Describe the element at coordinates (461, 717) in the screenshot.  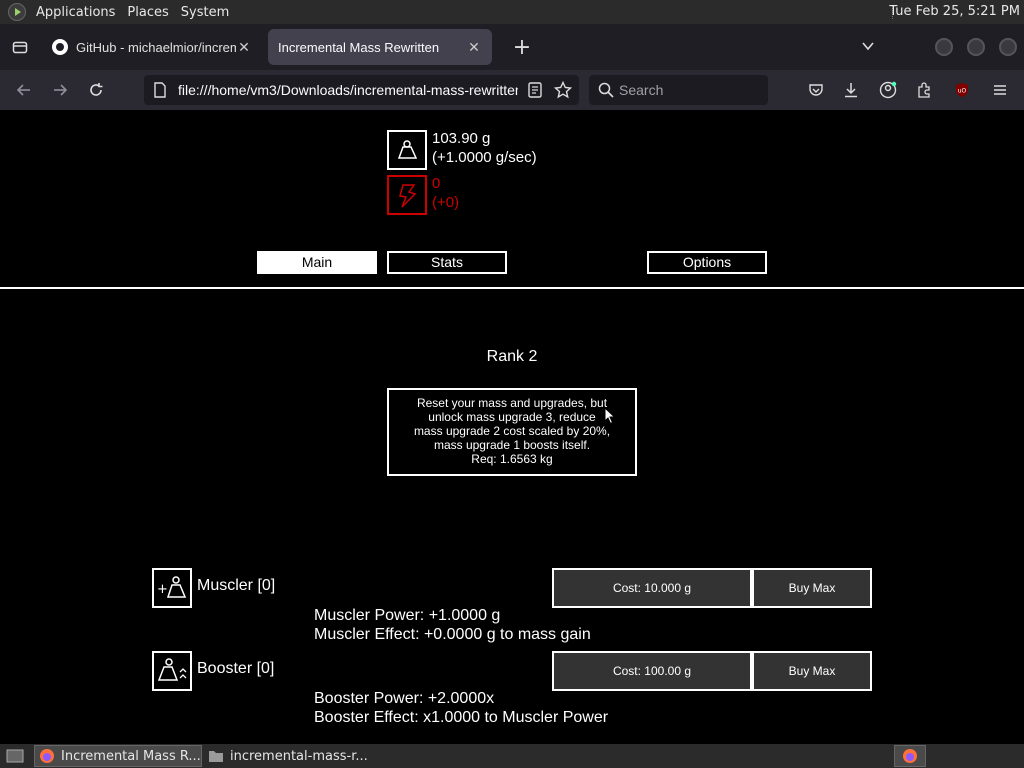
I see `booster-effect: Booster Effect: x1.0000 to Muscler Power` at that location.